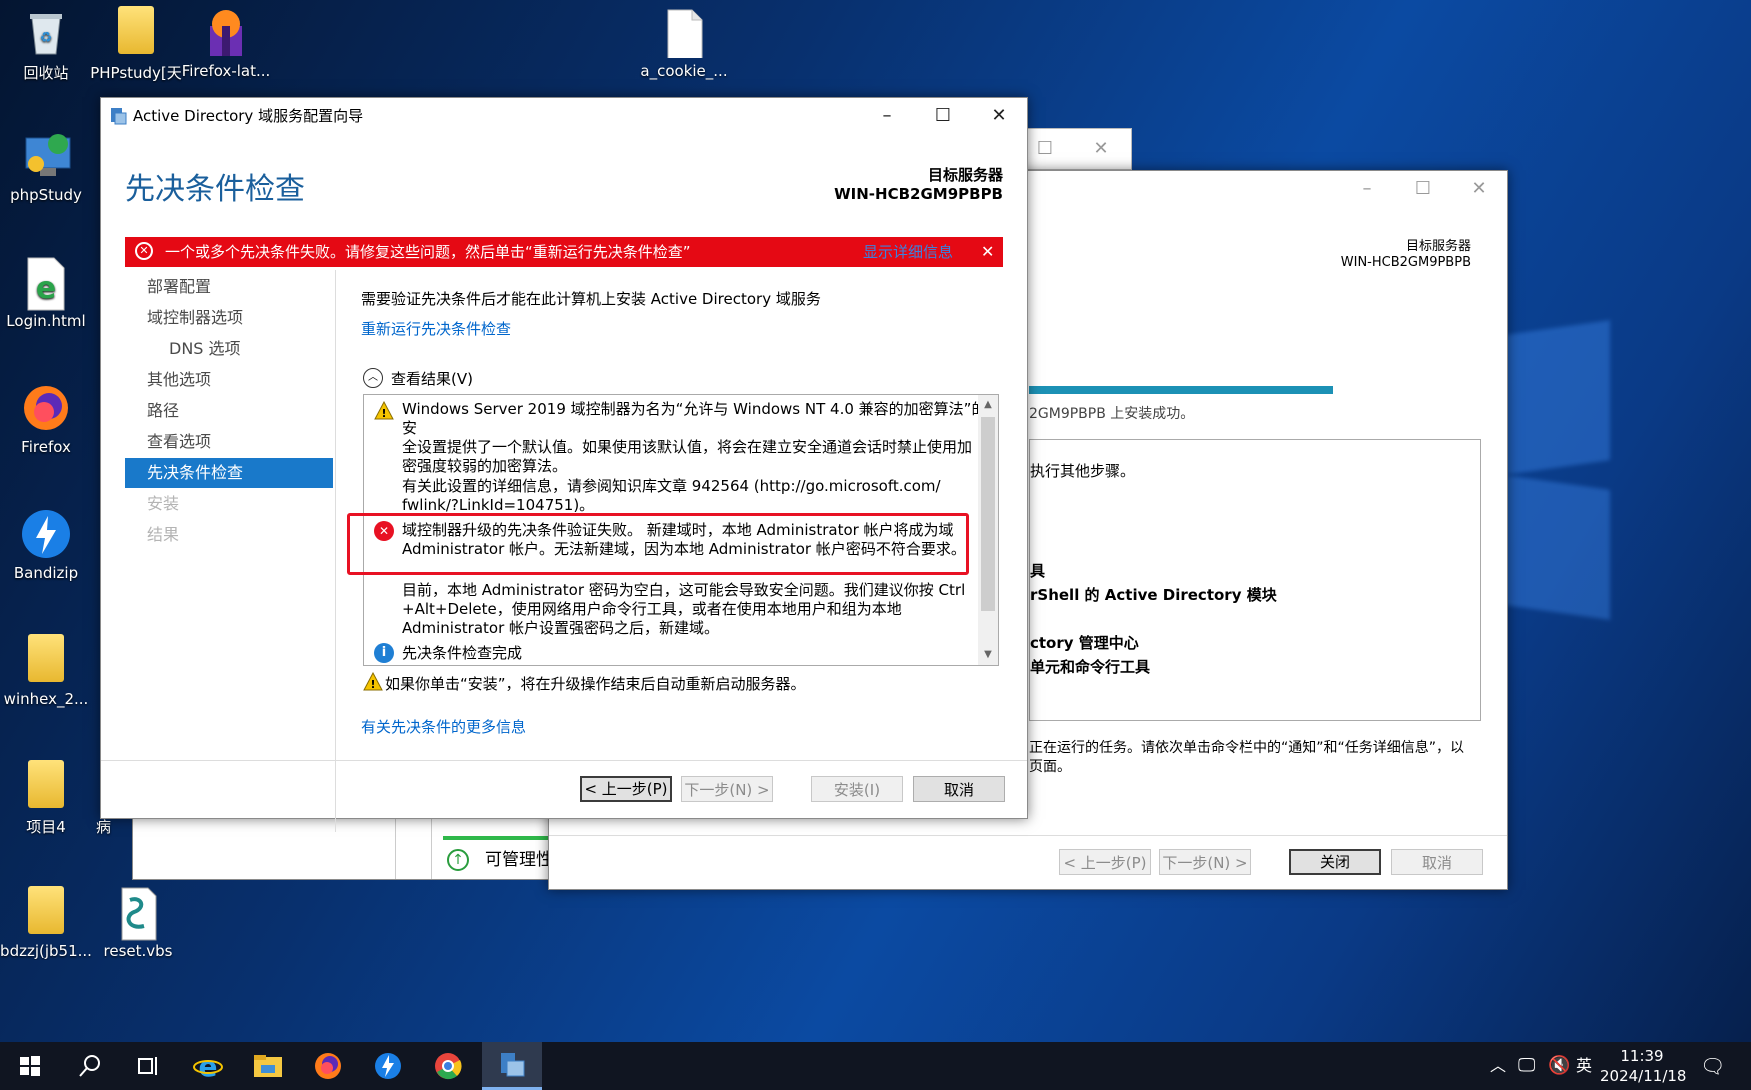 Image resolution: width=1751 pixels, height=1090 pixels. What do you see at coordinates (595, 684) in the screenshot?
I see `restart-warning-text: 如果你单击“安装”，将在升级操作结束后自动重新启动服务器。` at bounding box center [595, 684].